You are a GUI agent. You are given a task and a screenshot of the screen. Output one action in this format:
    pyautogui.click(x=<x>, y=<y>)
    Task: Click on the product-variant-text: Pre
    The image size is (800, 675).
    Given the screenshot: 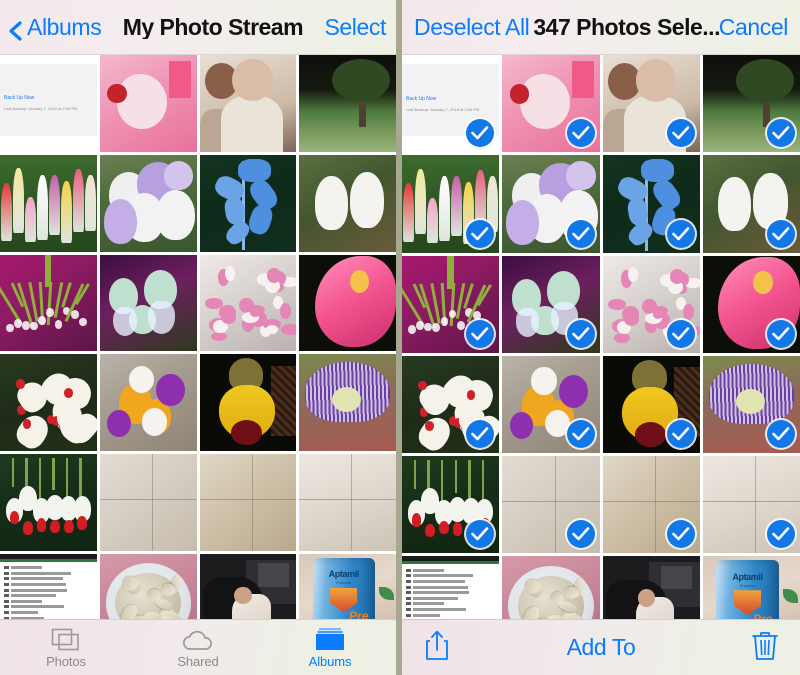 What is the action you would take?
    pyautogui.click(x=359, y=614)
    